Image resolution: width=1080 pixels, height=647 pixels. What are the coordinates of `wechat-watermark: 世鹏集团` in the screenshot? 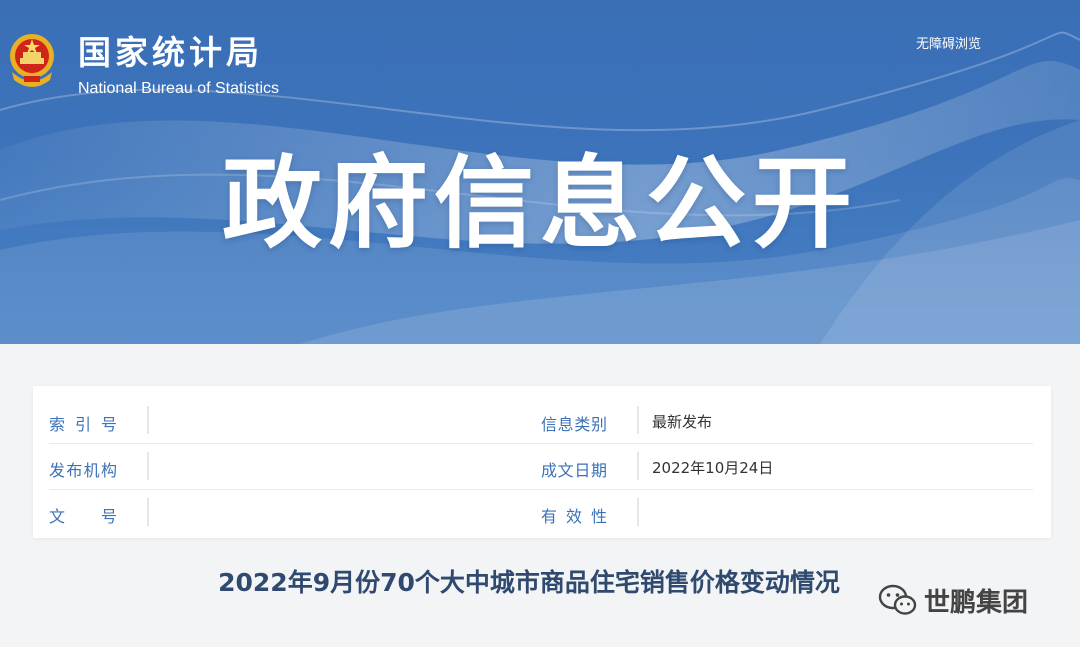 It's located at (953, 600).